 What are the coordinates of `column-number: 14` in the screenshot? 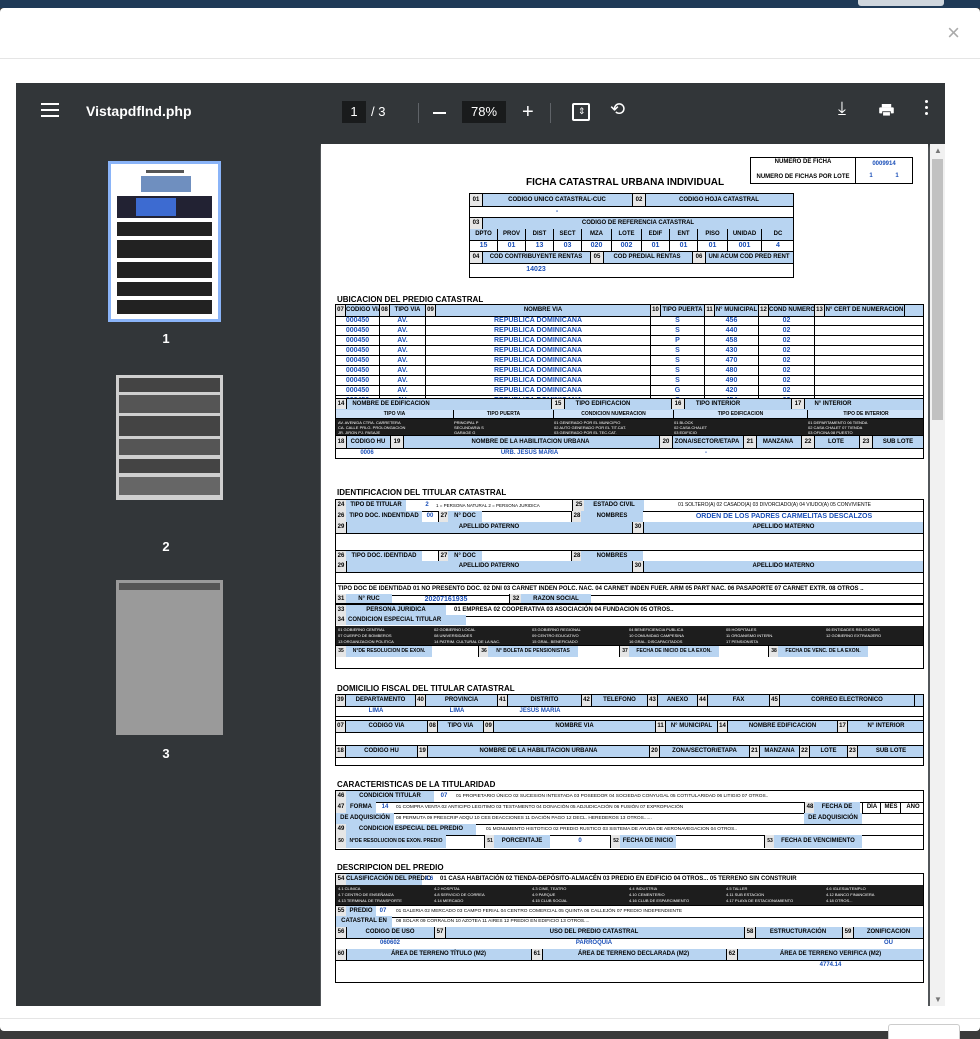 It's located at (723, 726).